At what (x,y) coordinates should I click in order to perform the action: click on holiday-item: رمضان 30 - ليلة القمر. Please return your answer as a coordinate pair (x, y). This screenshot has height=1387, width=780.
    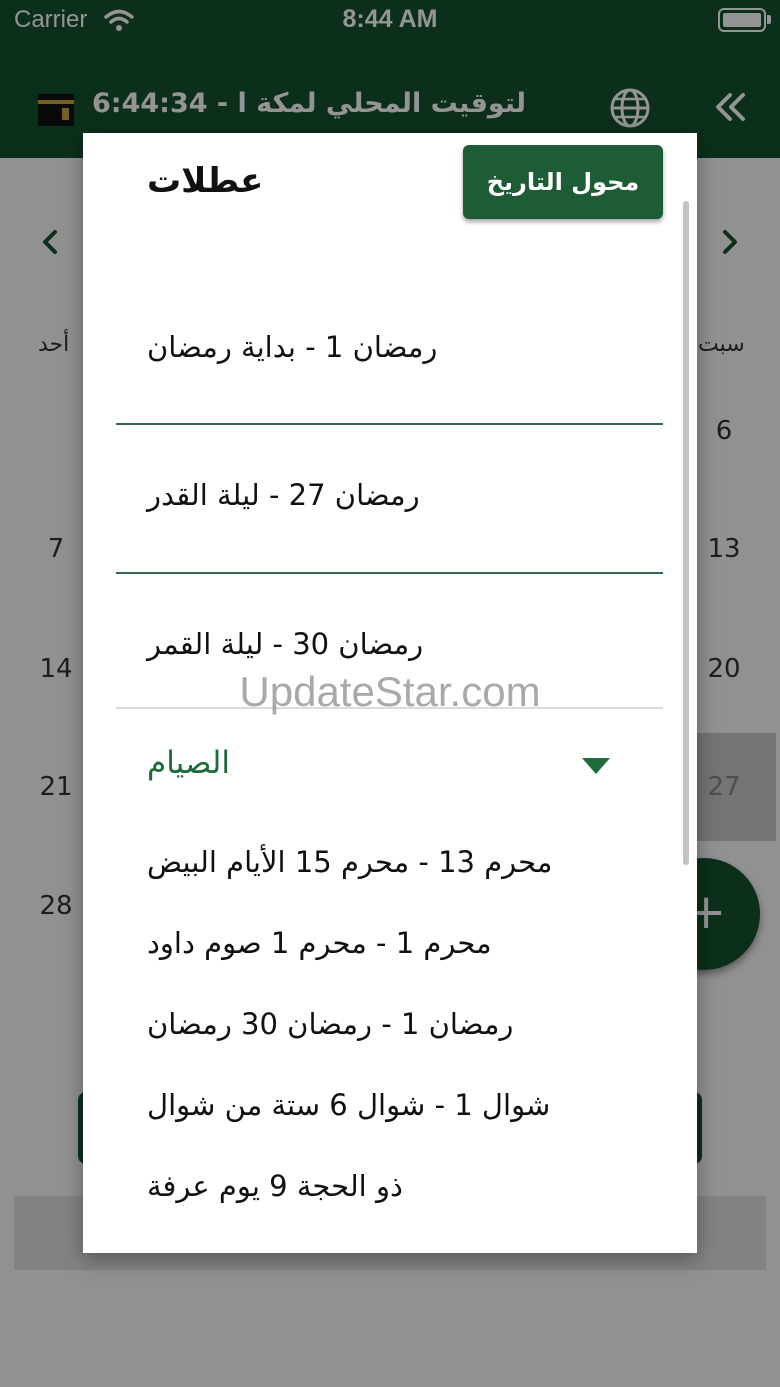
    Looking at the image, I should click on (387, 644).